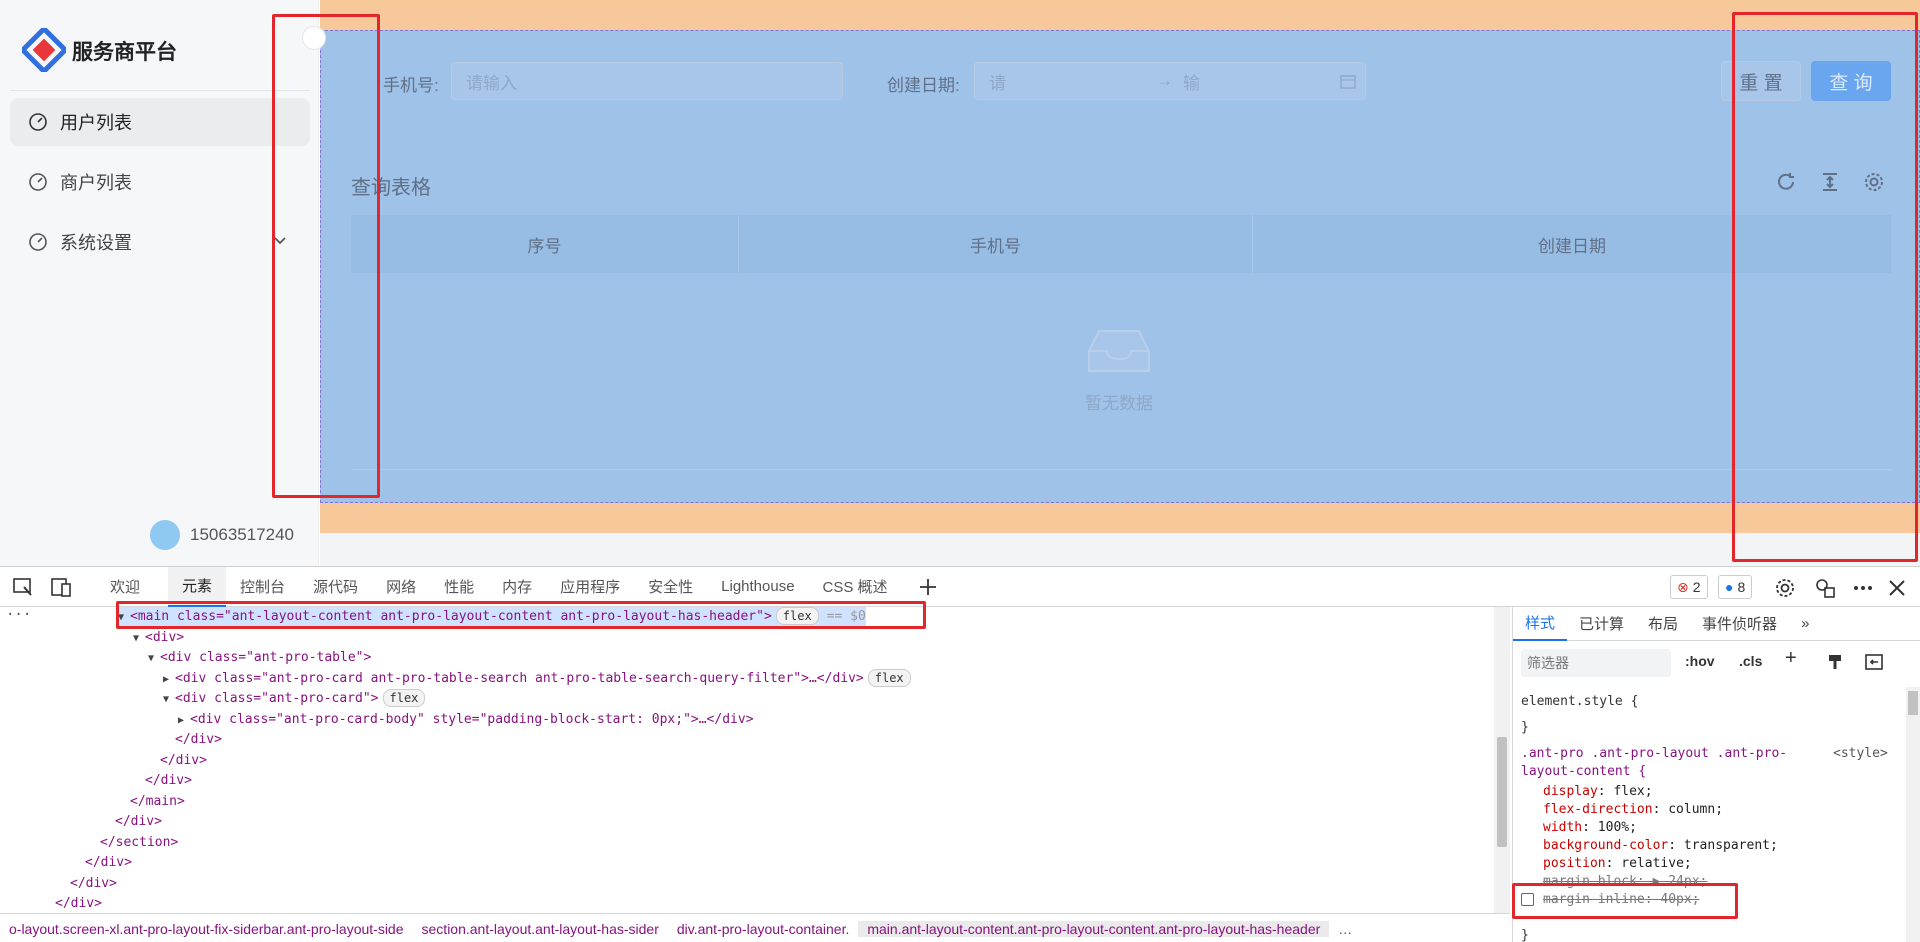 This screenshot has height=942, width=1920. Describe the element at coordinates (1805, 624) in the screenshot. I see `chevron-right-icon: »` at that location.